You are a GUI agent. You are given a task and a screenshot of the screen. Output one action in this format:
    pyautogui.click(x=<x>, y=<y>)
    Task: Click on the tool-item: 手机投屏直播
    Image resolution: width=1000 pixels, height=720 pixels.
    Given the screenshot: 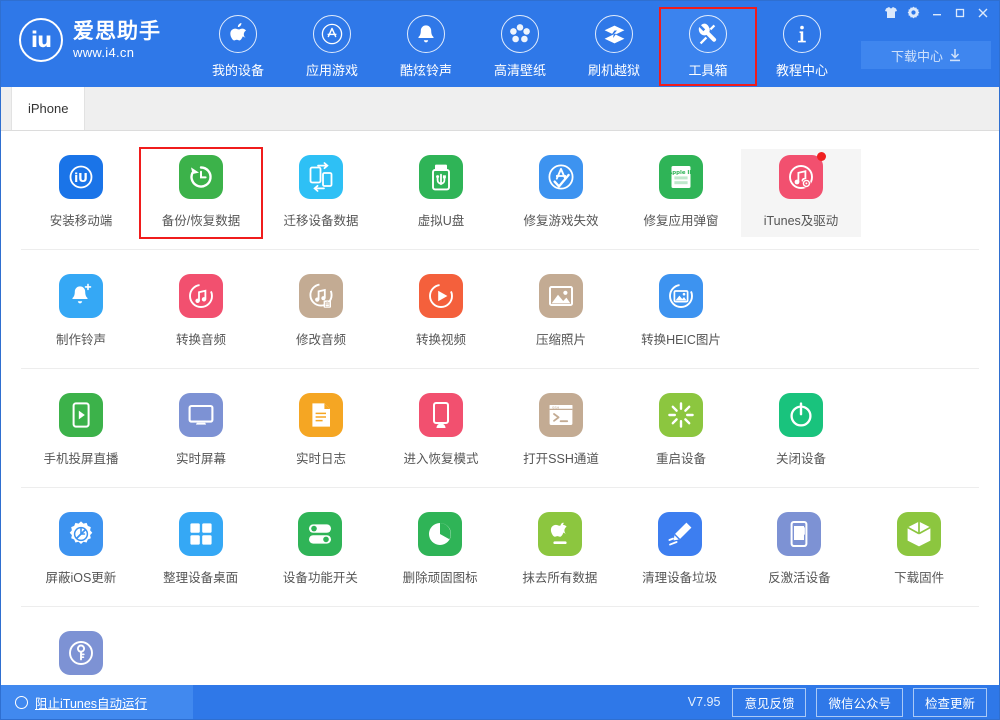 What is the action you would take?
    pyautogui.click(x=81, y=431)
    